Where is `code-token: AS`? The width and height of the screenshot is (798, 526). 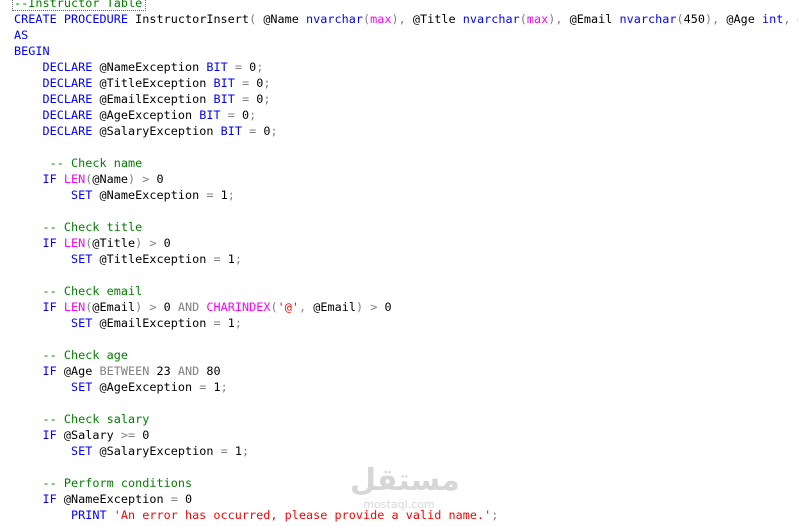
code-token: AS is located at coordinates (21, 35).